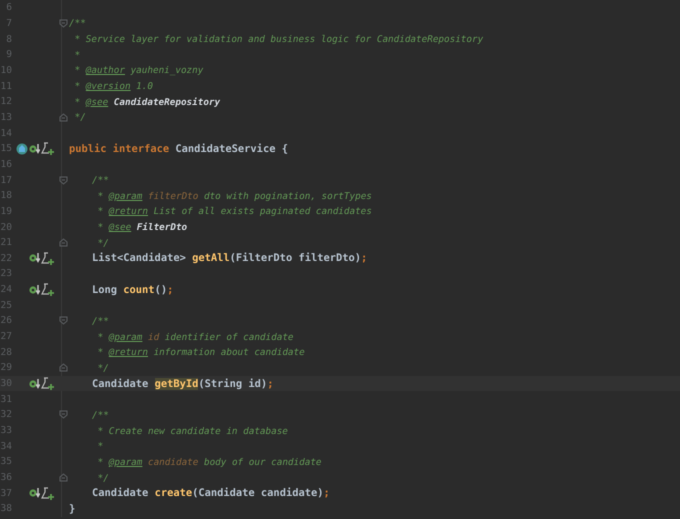 The height and width of the screenshot is (519, 680). I want to click on code-line: * @see FilterDto, so click(142, 227).